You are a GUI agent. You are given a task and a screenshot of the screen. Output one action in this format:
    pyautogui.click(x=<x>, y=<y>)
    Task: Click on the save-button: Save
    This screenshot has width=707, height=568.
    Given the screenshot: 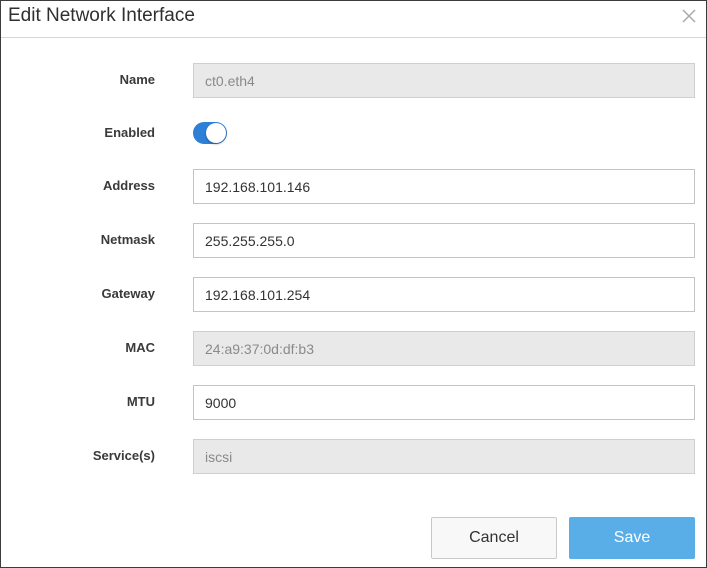 What is the action you would take?
    pyautogui.click(x=632, y=538)
    